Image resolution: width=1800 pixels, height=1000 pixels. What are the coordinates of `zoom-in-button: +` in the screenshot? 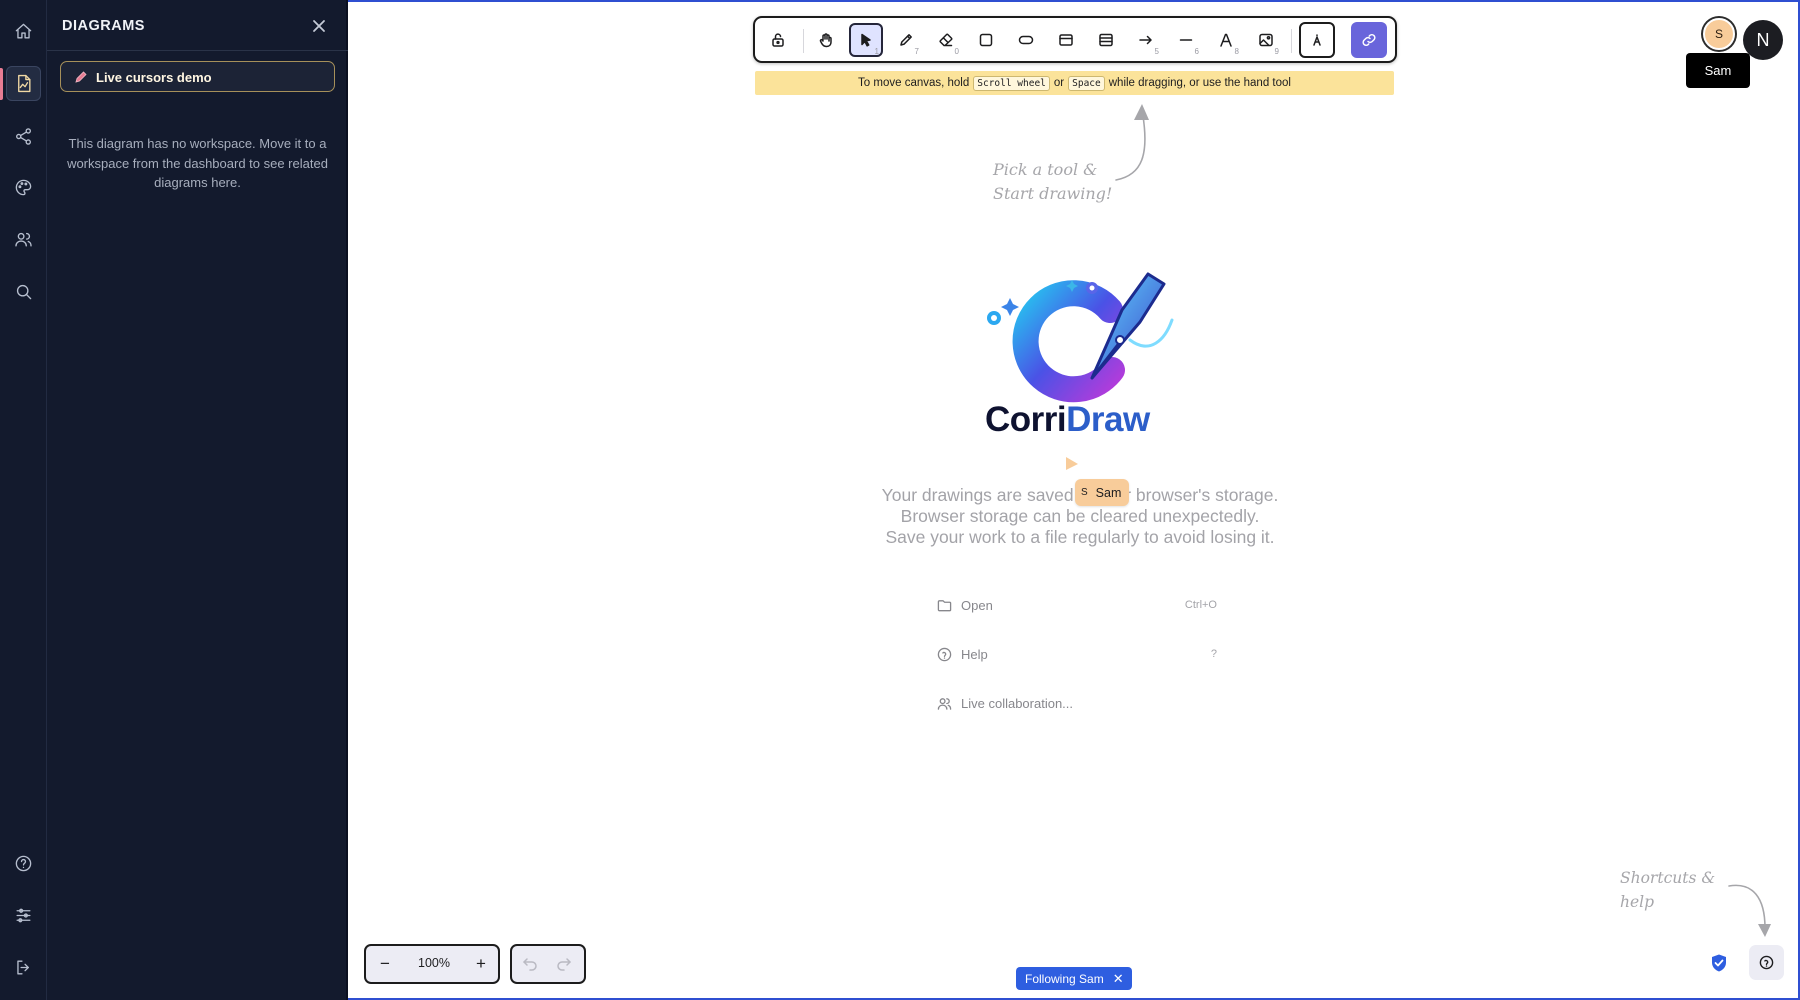 It's located at (481, 964).